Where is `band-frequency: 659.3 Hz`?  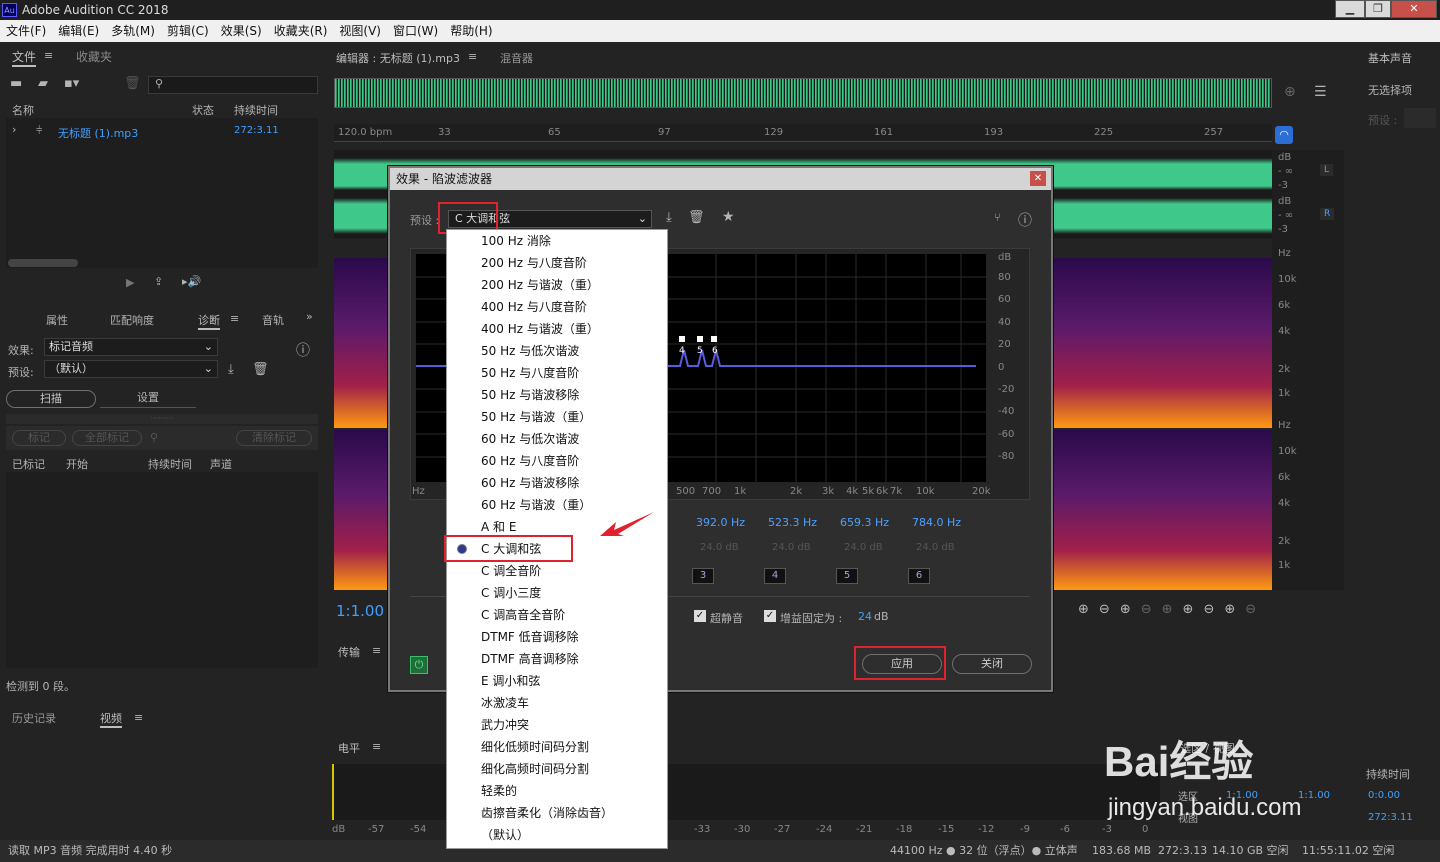
band-frequency: 659.3 Hz is located at coordinates (864, 522).